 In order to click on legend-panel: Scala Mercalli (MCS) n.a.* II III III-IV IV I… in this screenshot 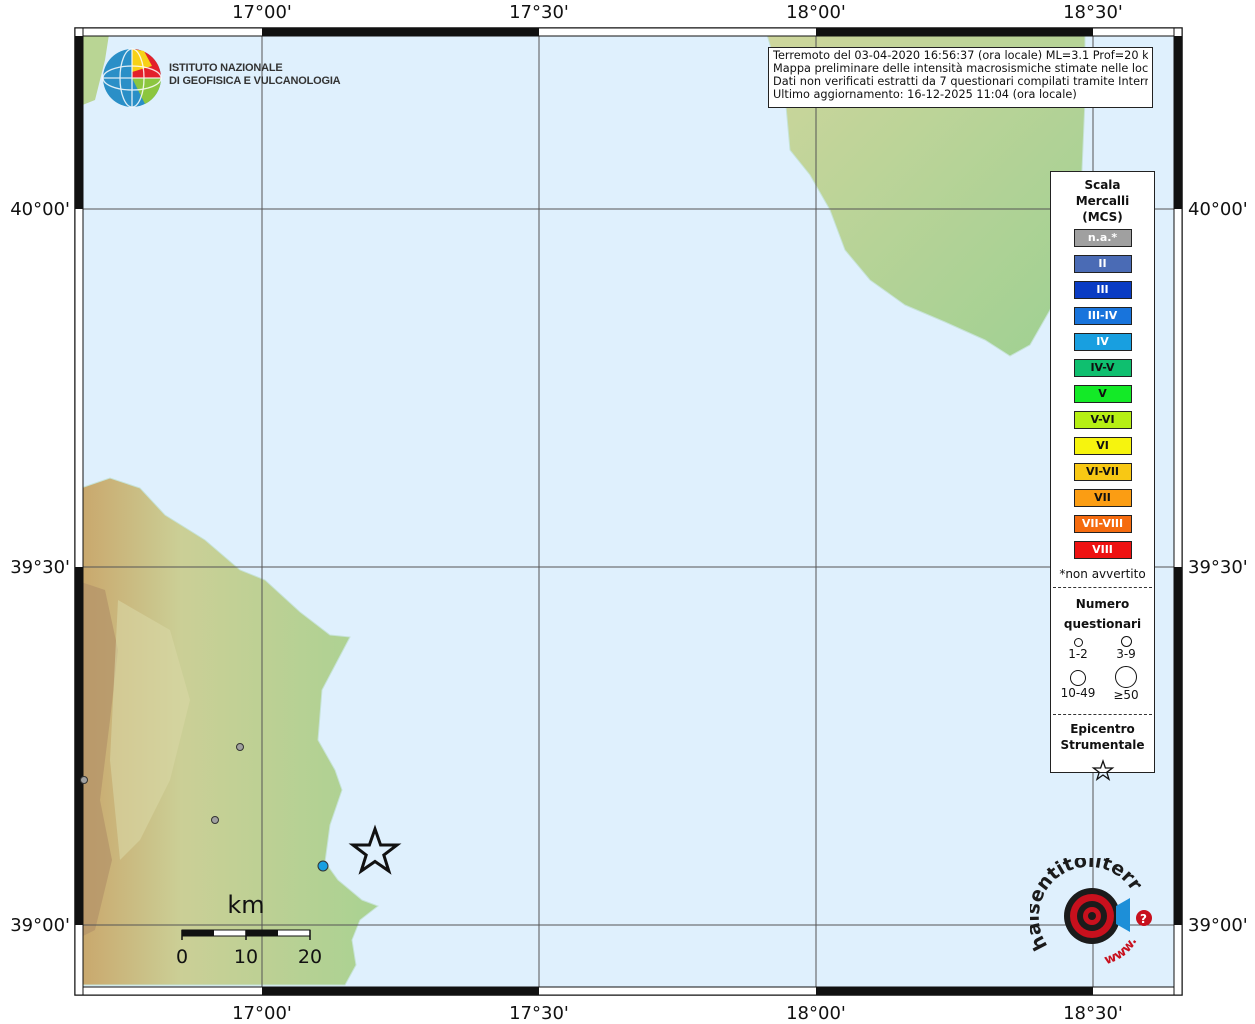, I will do `click(1102, 476)`.